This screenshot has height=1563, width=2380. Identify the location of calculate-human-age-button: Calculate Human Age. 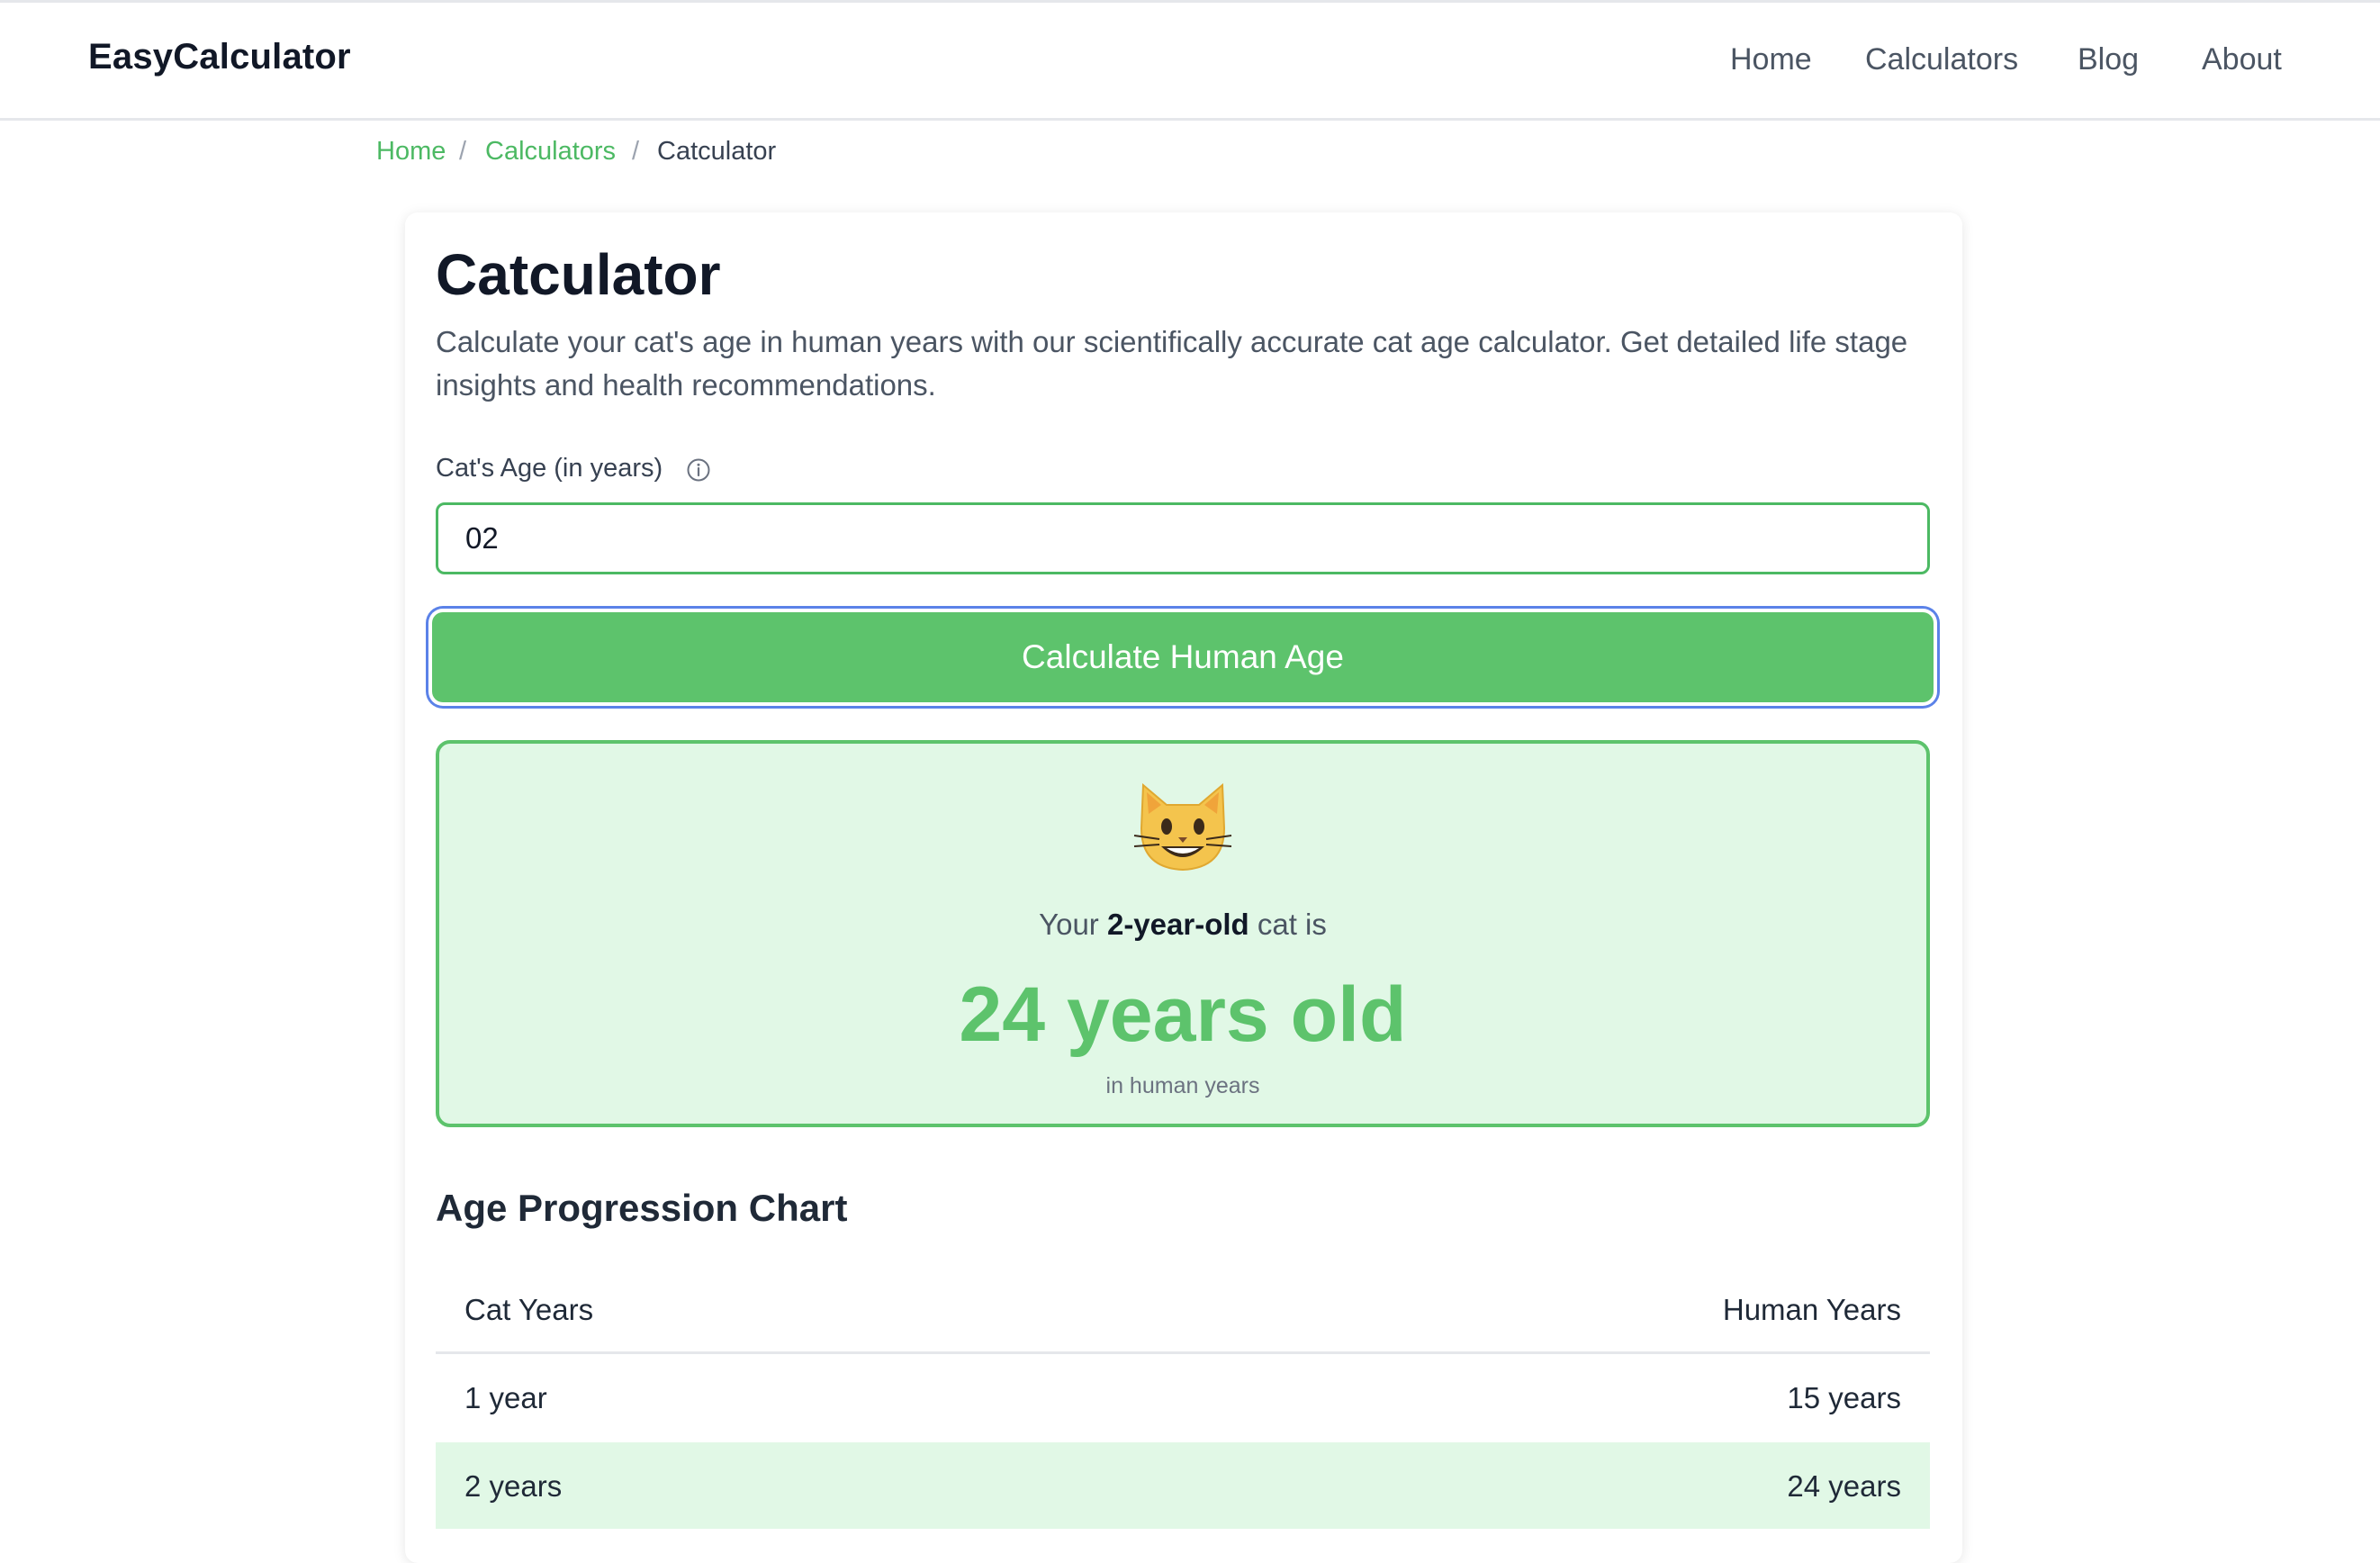
(1183, 657).